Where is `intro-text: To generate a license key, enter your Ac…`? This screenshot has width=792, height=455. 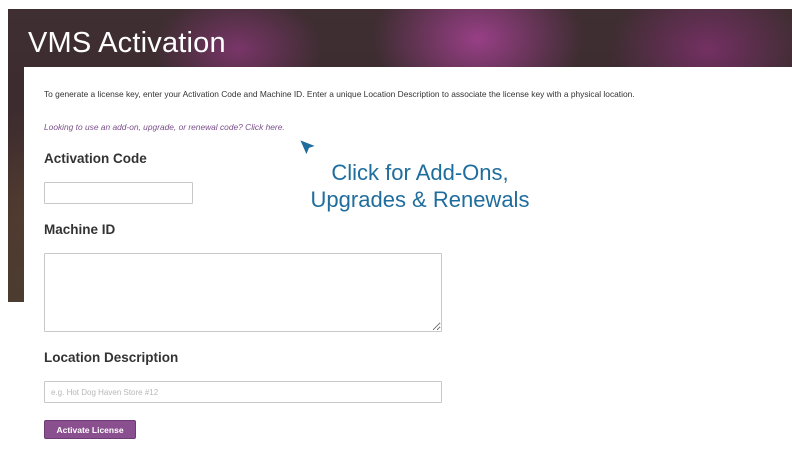 intro-text: To generate a license key, enter your Ac… is located at coordinates (339, 94).